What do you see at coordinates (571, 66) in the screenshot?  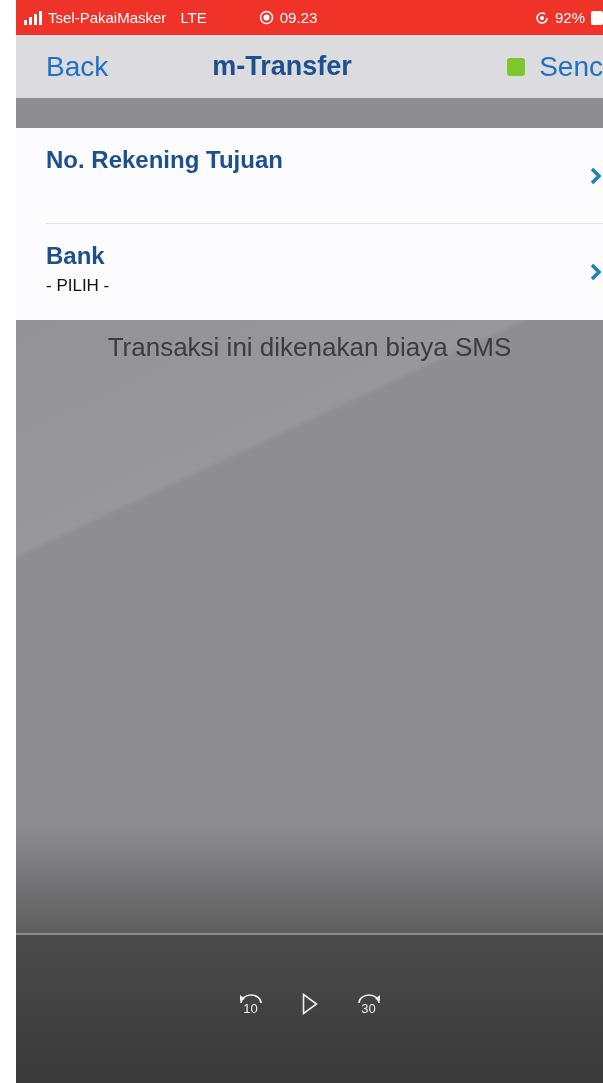 I see `send-button: Senc` at bounding box center [571, 66].